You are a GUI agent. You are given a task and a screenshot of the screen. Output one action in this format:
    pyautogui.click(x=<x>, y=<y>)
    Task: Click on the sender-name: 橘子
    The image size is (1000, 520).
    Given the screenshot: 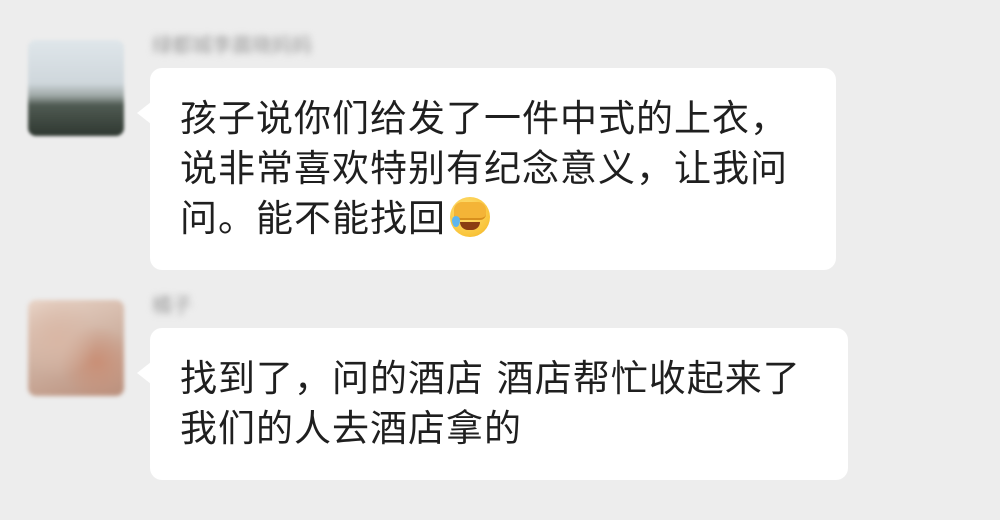 What is the action you would take?
    pyautogui.click(x=172, y=305)
    